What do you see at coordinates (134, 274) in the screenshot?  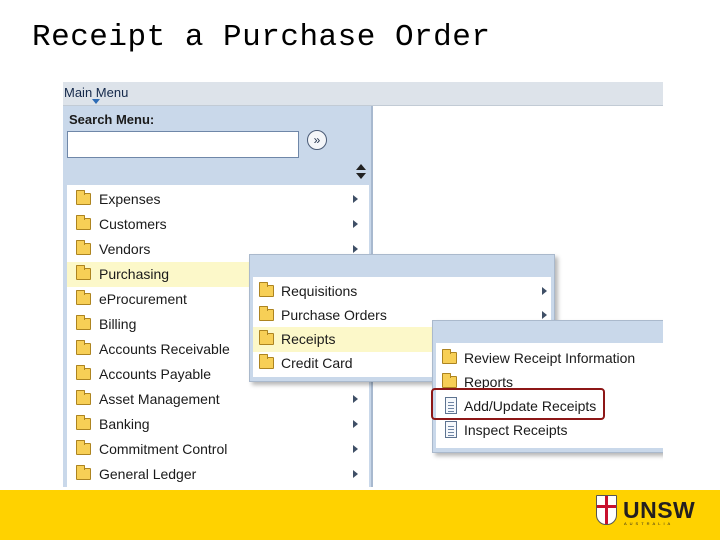 I see `menu-item-label: Purchasing` at bounding box center [134, 274].